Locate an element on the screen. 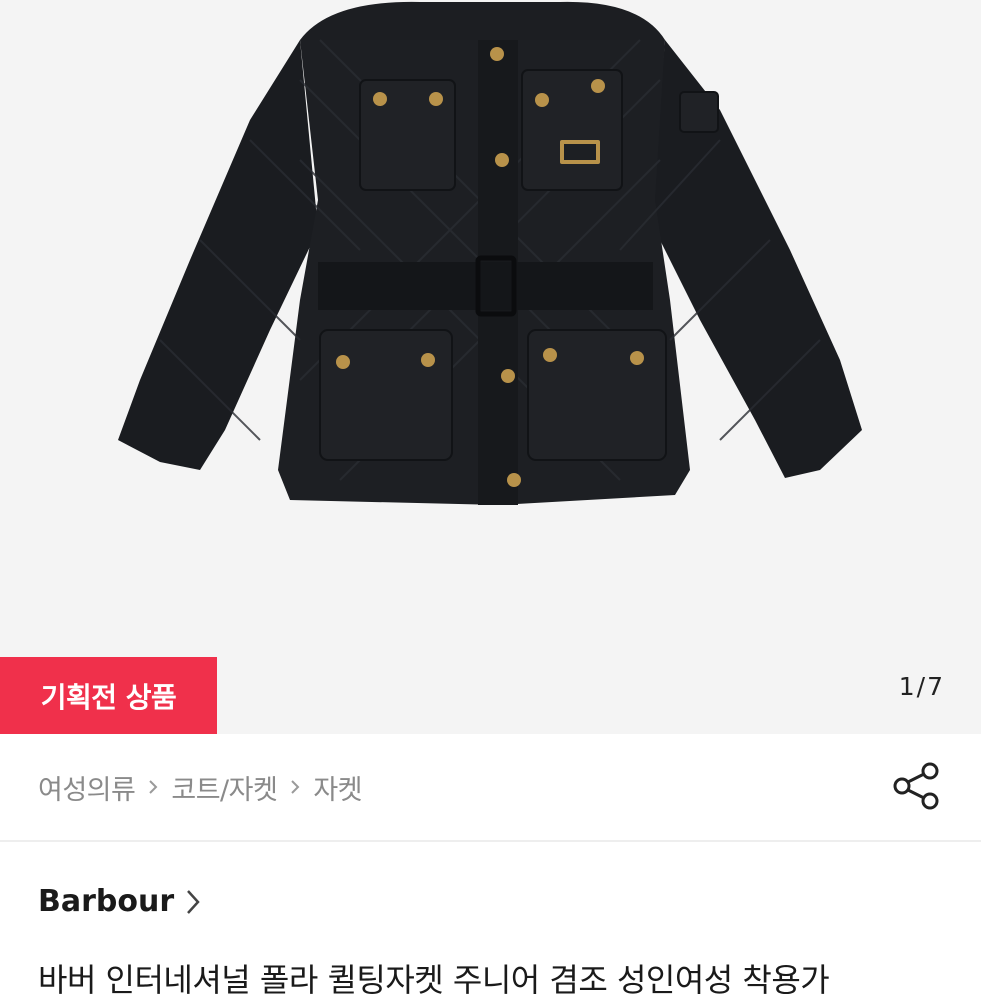 This screenshot has width=981, height=1001. breadcrumb-item-category: 여성의류 is located at coordinates (87, 787).